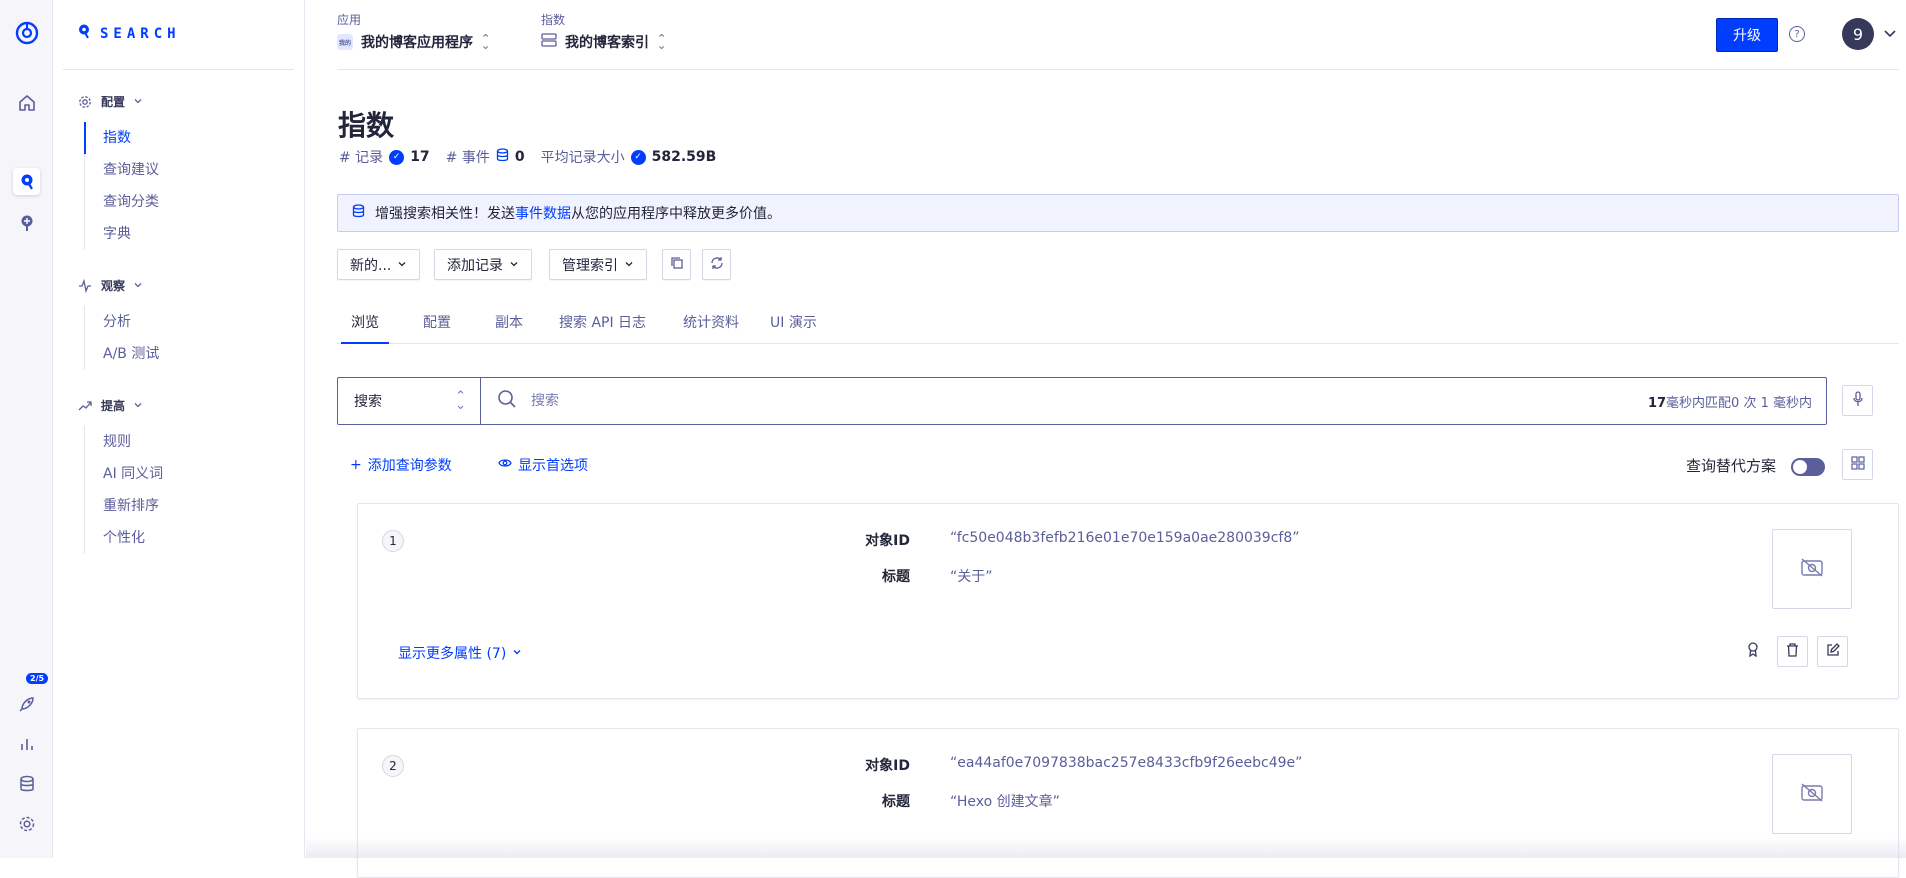 Image resolution: width=1906 pixels, height=878 pixels. Describe the element at coordinates (85, 286) in the screenshot. I see `activity-icon` at that location.